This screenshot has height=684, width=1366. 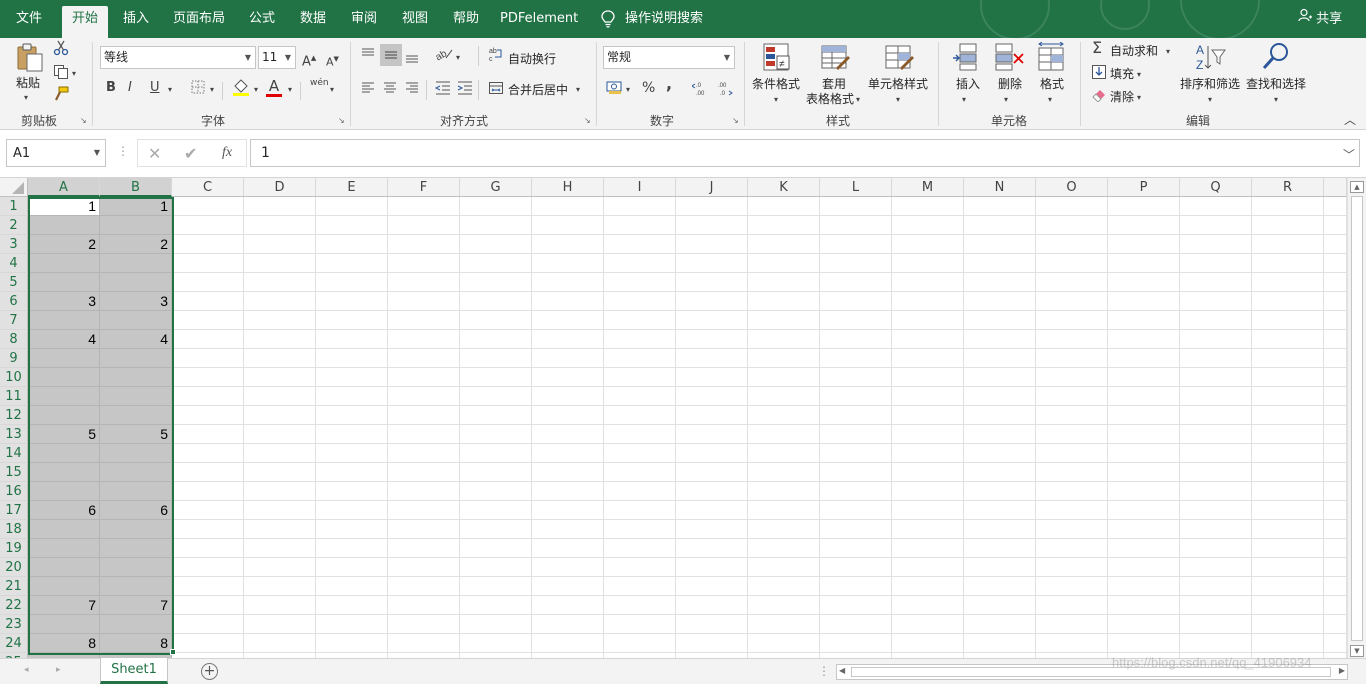 What do you see at coordinates (280, 491) in the screenshot?
I see `cell-d16` at bounding box center [280, 491].